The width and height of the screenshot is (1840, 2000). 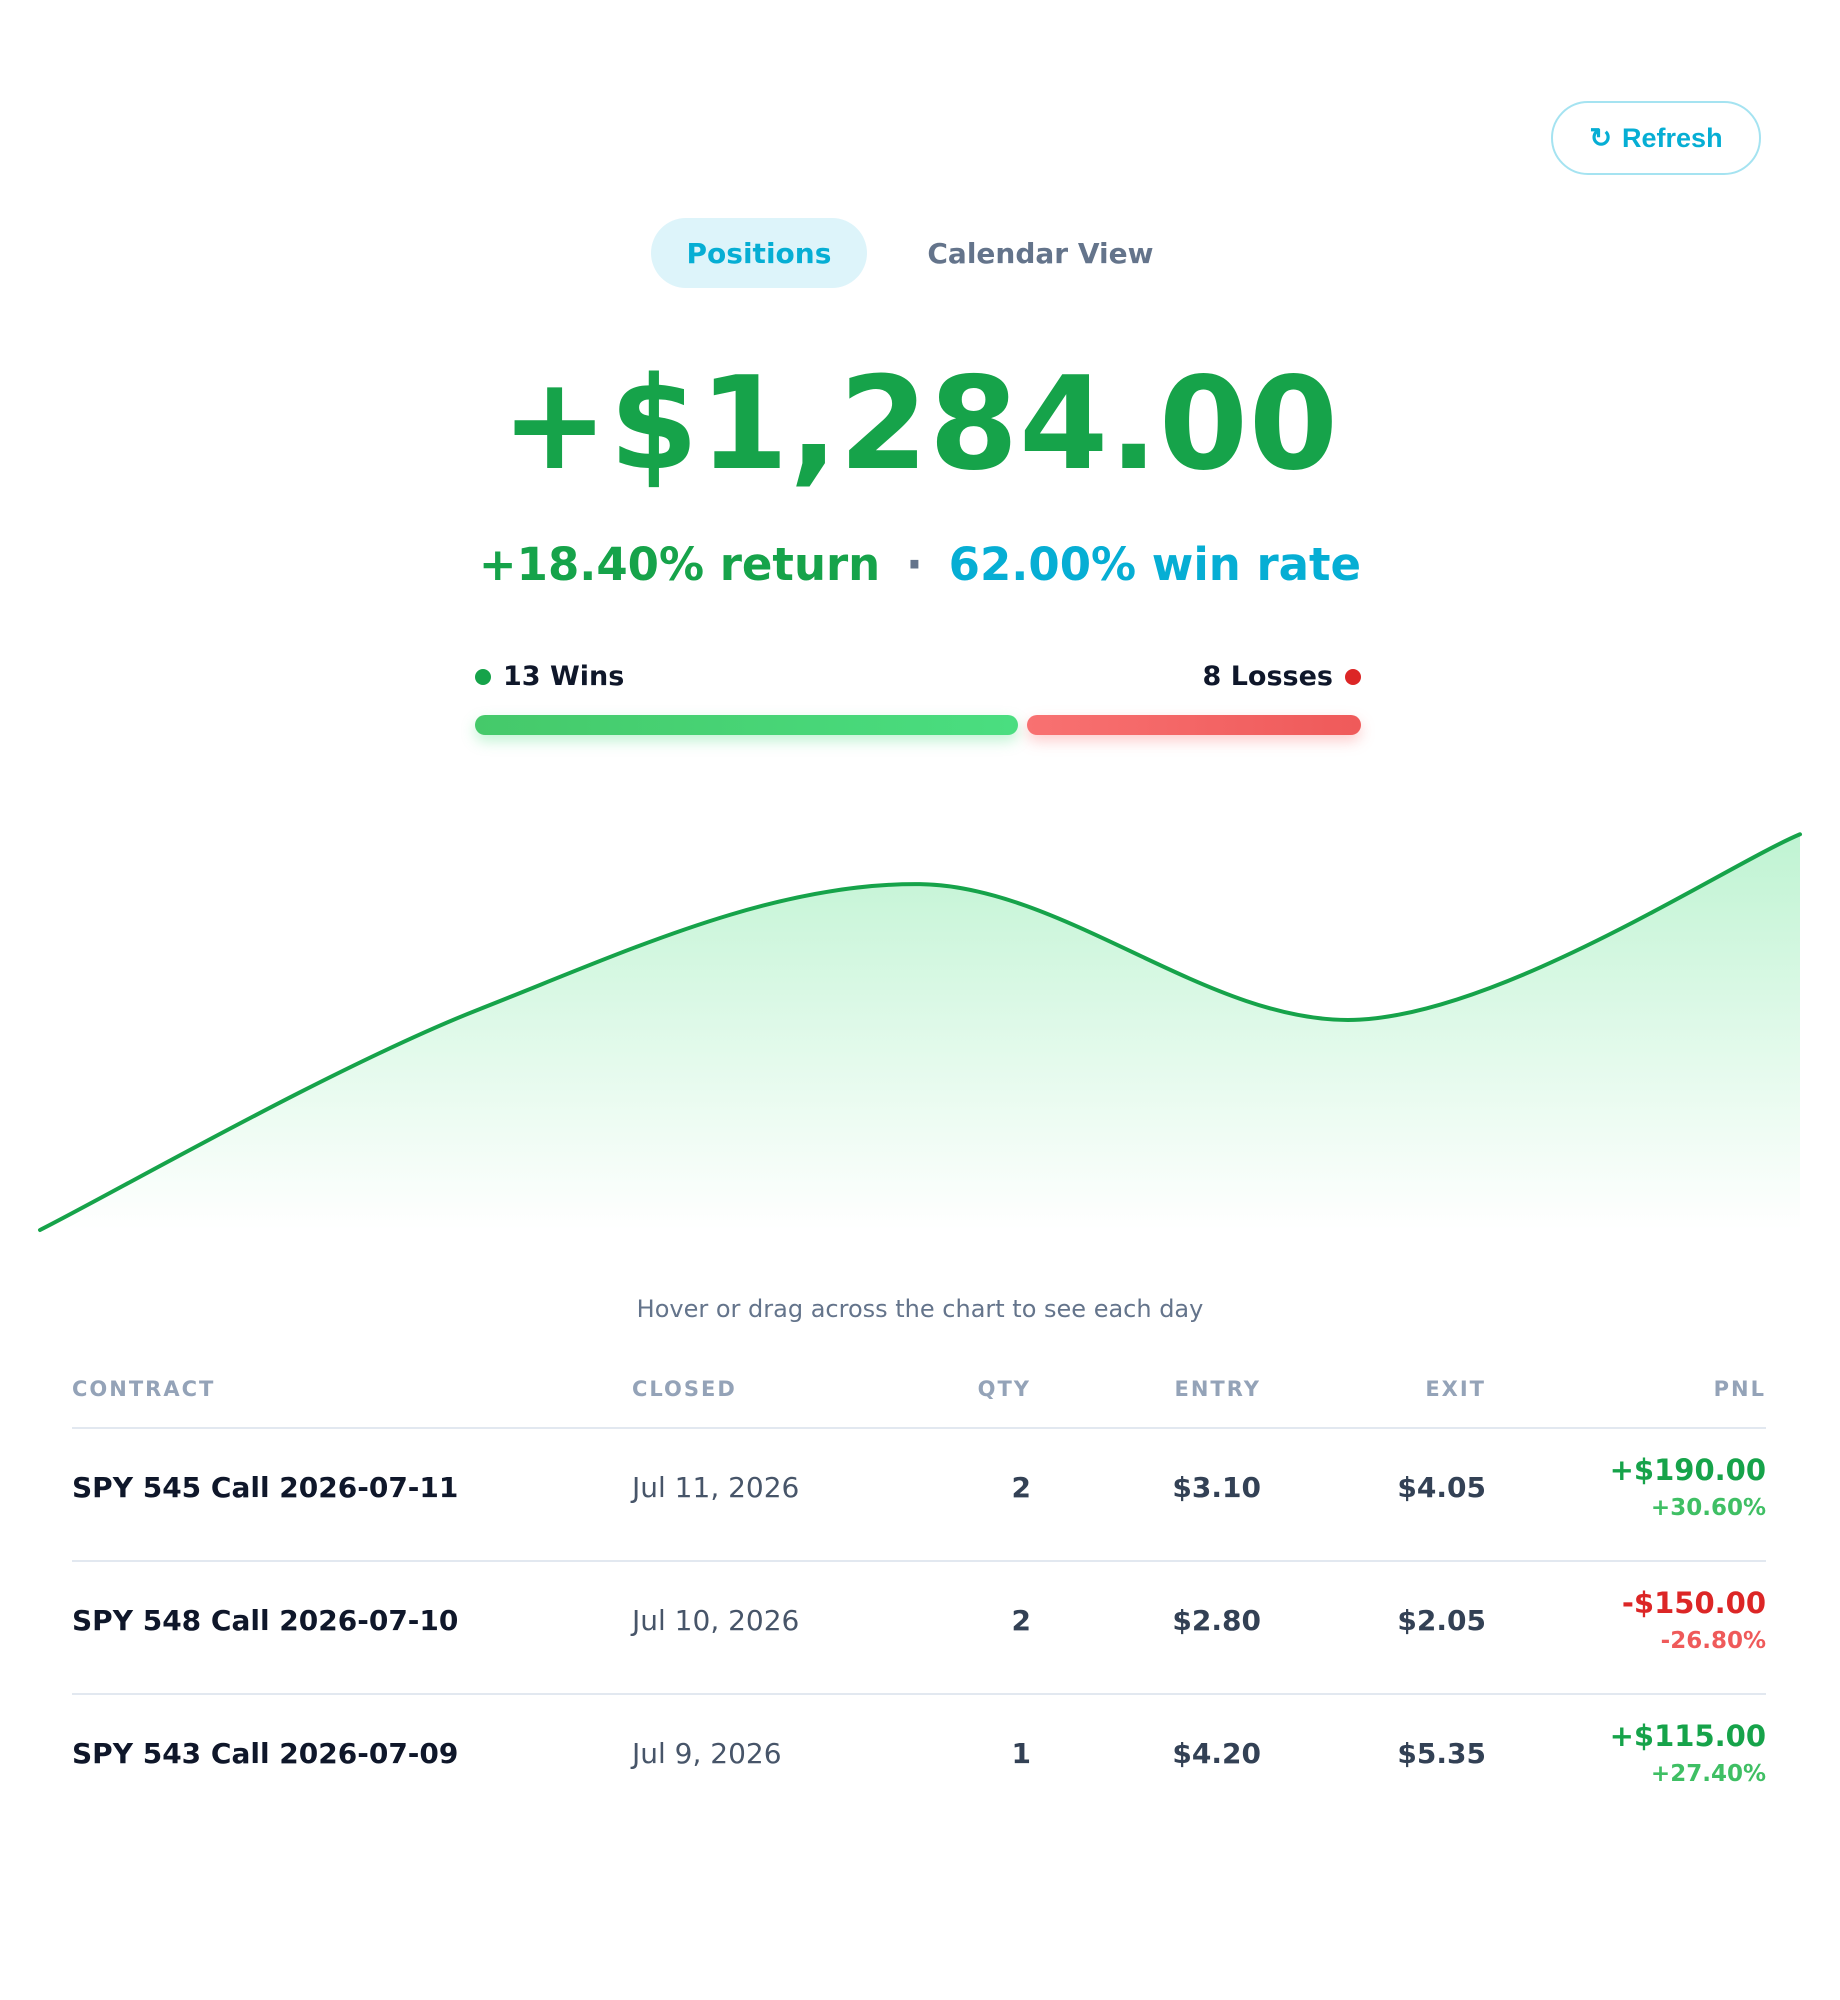 I want to click on losses-label-group: 8 Losses, so click(x=1282, y=676).